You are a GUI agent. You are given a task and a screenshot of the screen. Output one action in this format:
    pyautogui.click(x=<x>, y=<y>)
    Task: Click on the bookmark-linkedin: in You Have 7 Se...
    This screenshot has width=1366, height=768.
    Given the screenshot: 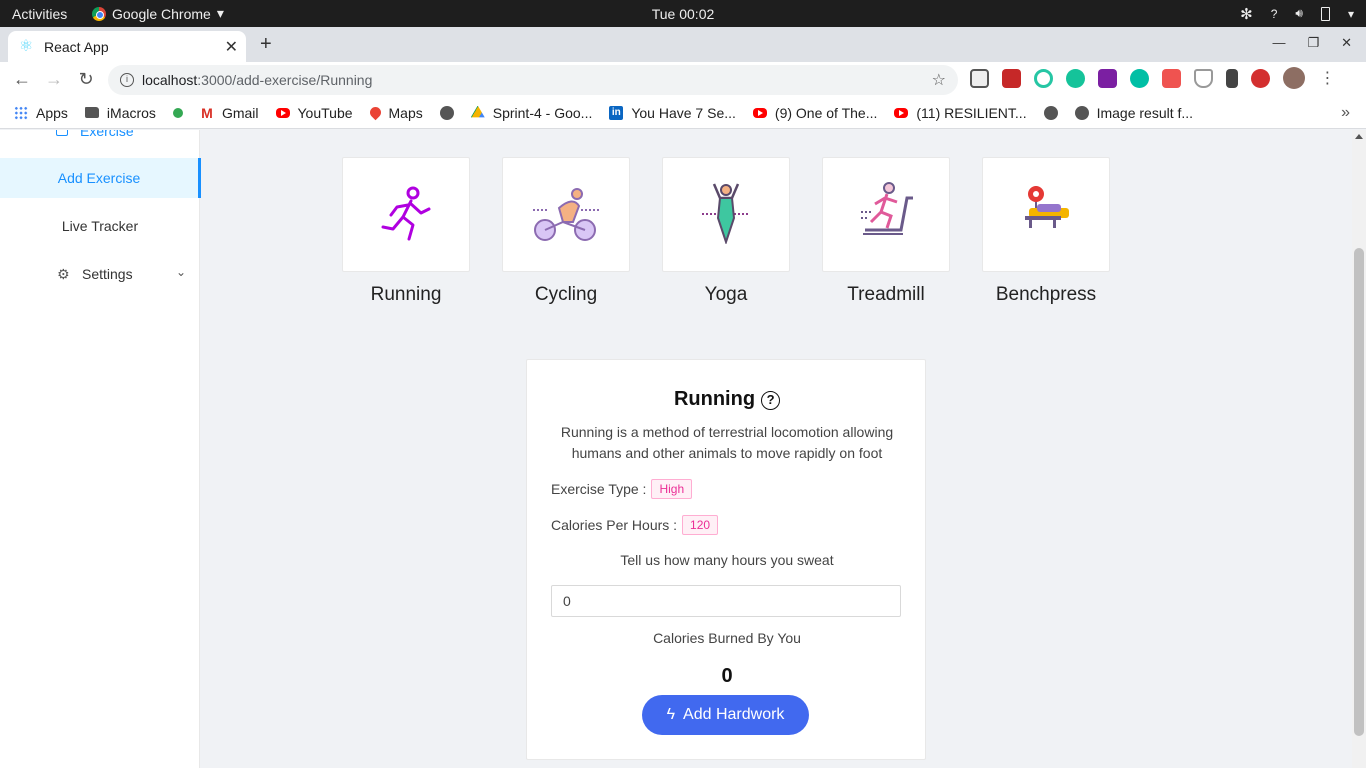 What is the action you would take?
    pyautogui.click(x=672, y=113)
    